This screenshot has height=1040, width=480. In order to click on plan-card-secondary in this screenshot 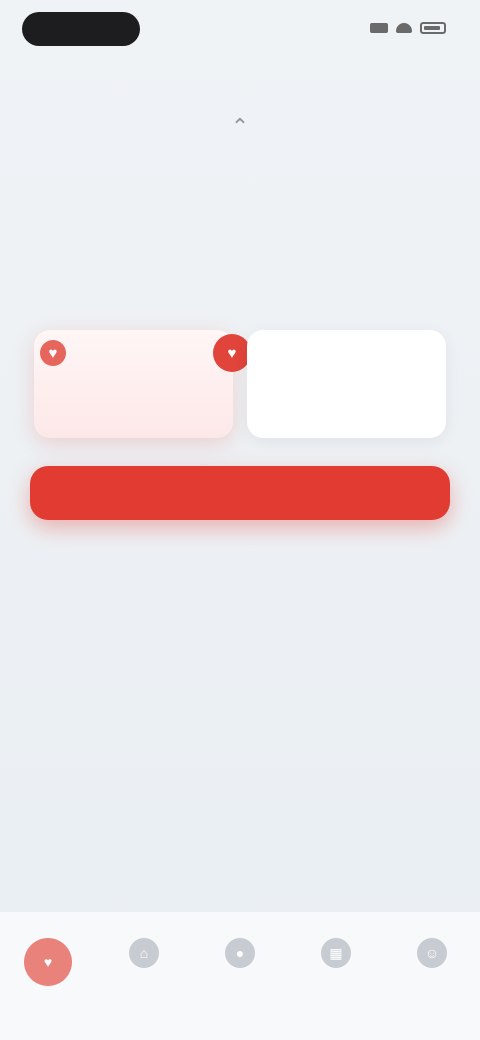, I will do `click(346, 384)`.